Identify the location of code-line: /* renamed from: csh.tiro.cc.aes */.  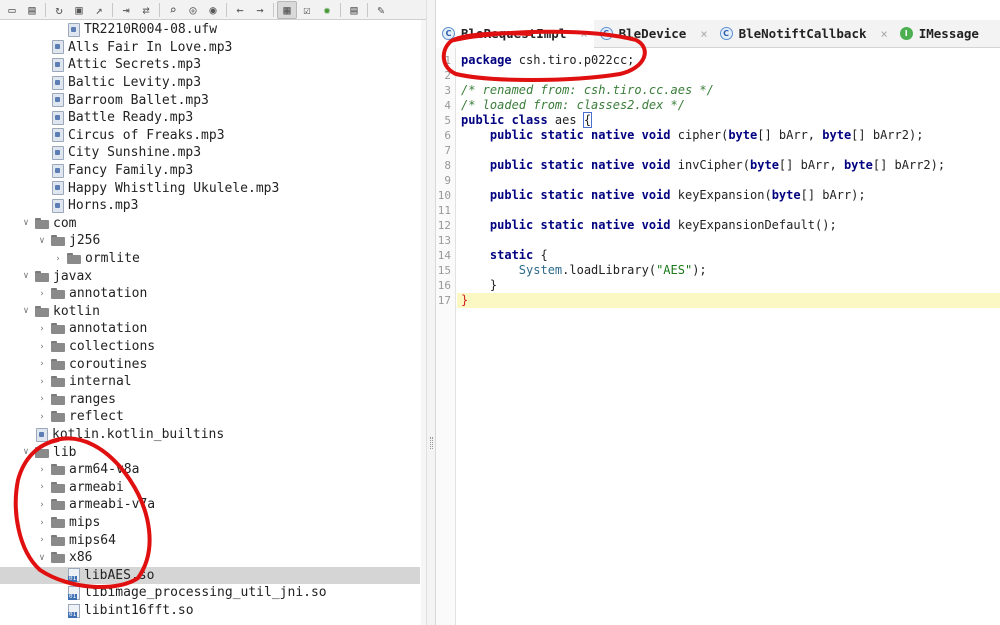
(587, 90).